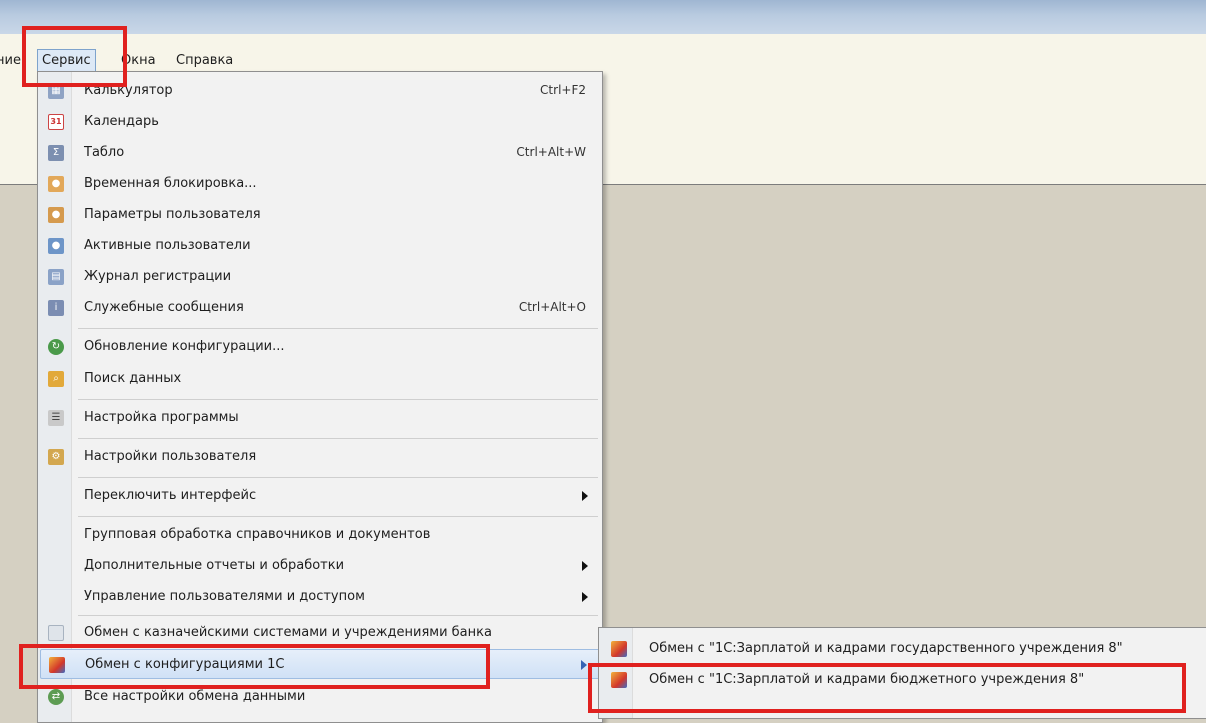 Image resolution: width=1206 pixels, height=723 pixels. What do you see at coordinates (224, 596) in the screenshot?
I see `menu-item-label: Управление пользователями и доступом` at bounding box center [224, 596].